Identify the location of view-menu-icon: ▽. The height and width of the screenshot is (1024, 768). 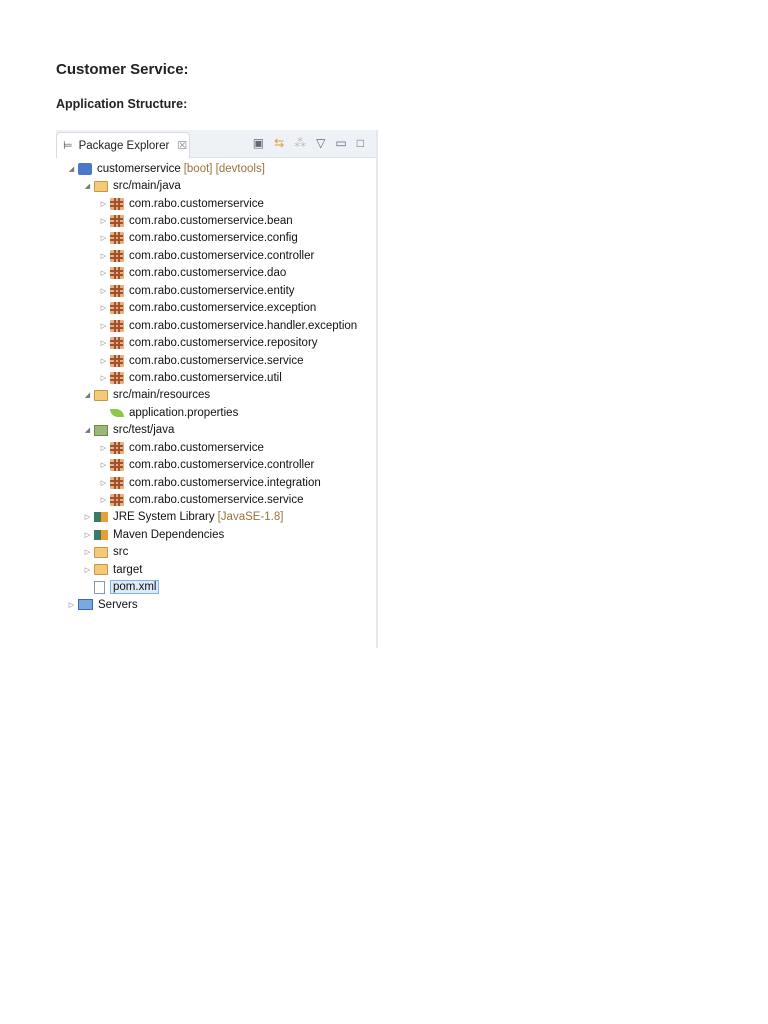
(320, 143).